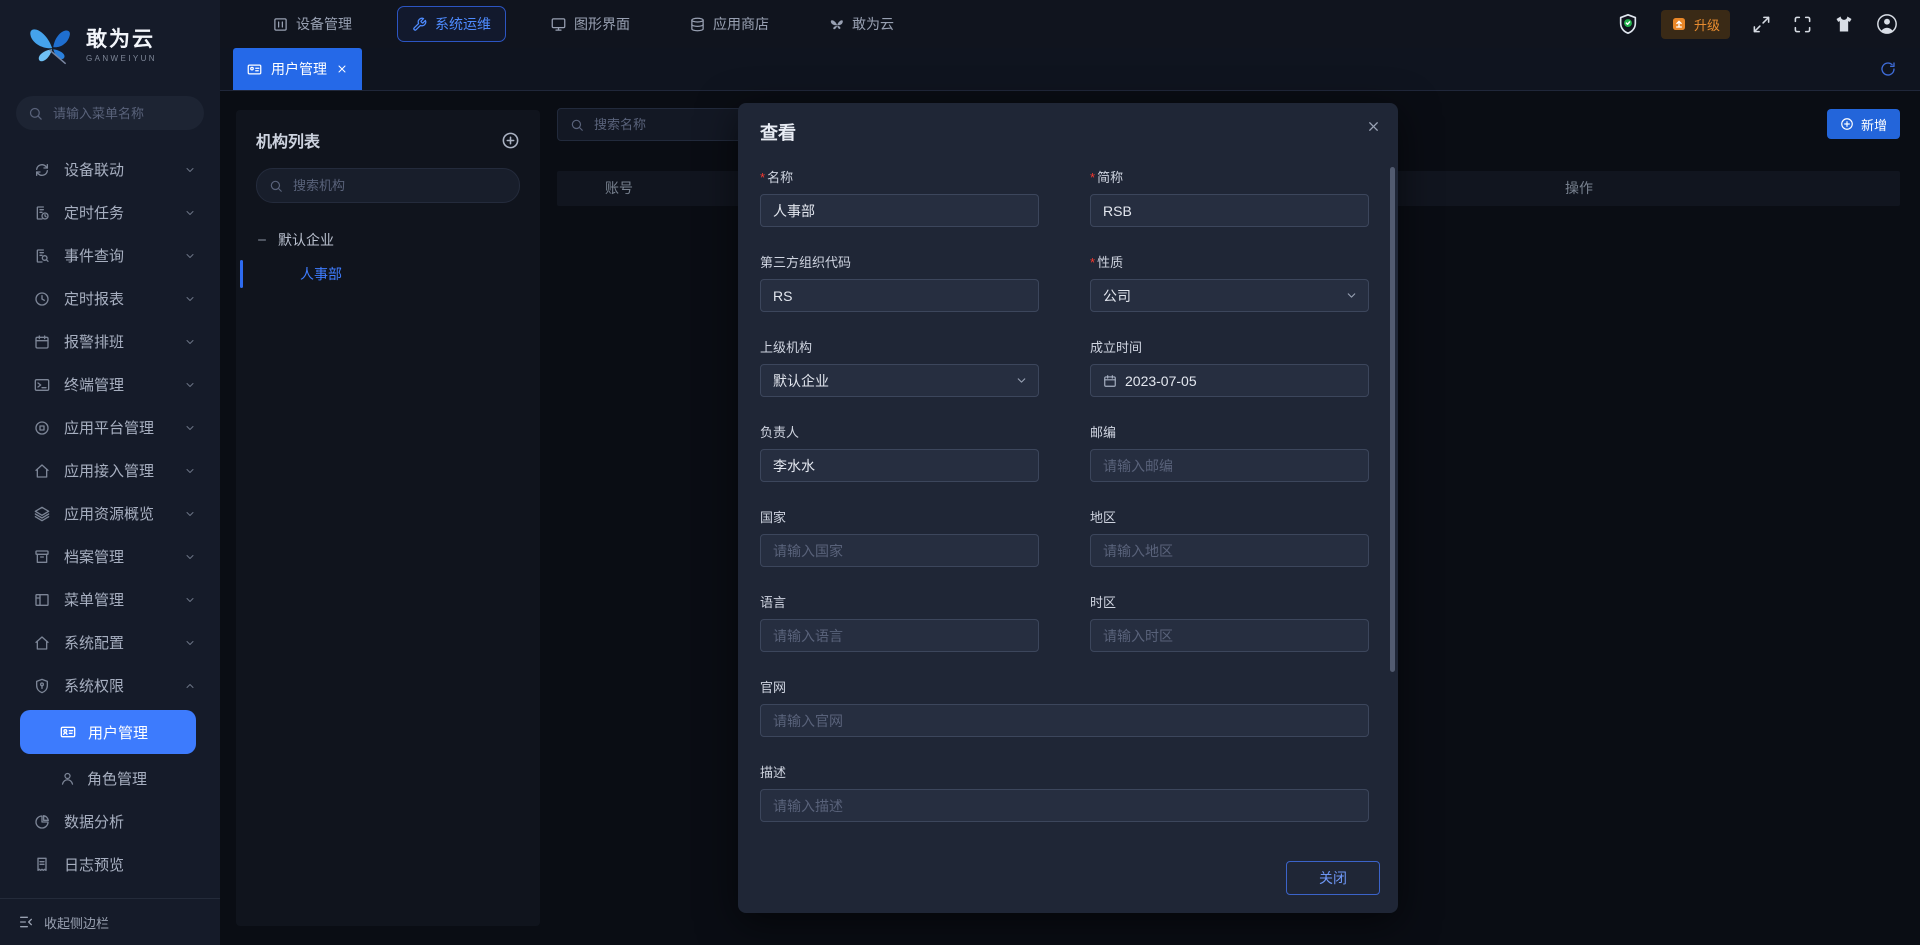 Image resolution: width=1920 pixels, height=945 pixels. What do you see at coordinates (297, 69) in the screenshot?
I see `tab-user-management: 用户管理` at bounding box center [297, 69].